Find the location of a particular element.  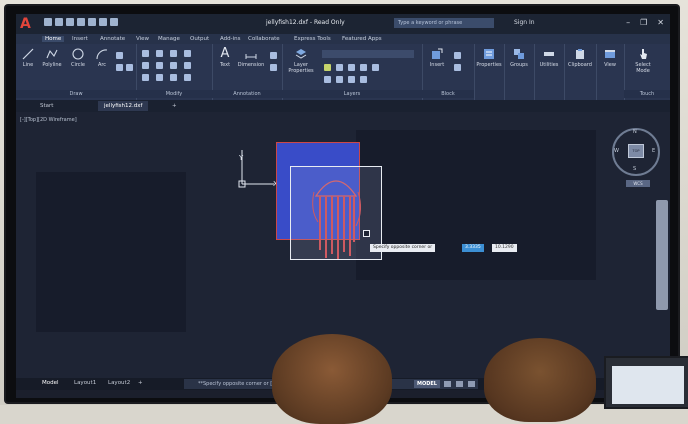

print-icon is located at coordinates (92, 22).